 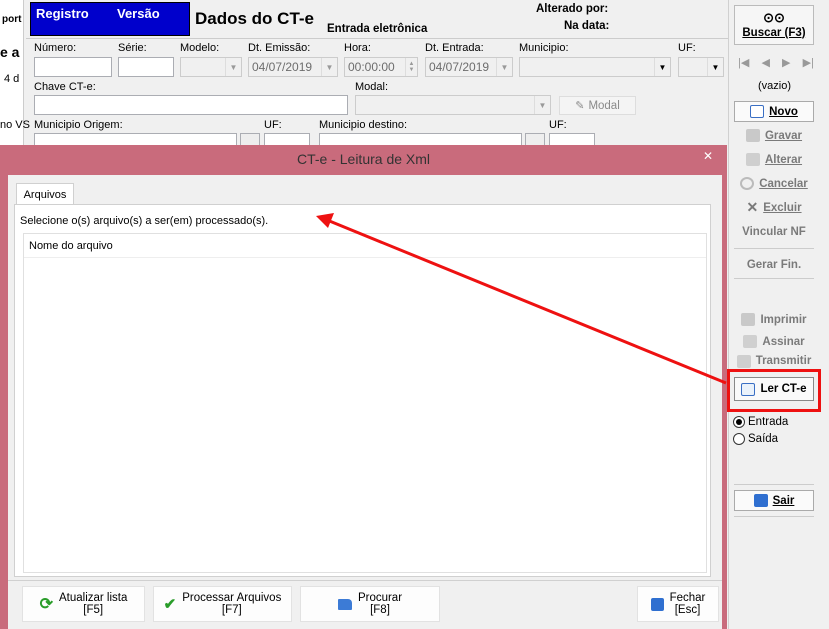 What do you see at coordinates (774, 17) in the screenshot?
I see `binoculars-icon: ⊙⊙` at bounding box center [774, 17].